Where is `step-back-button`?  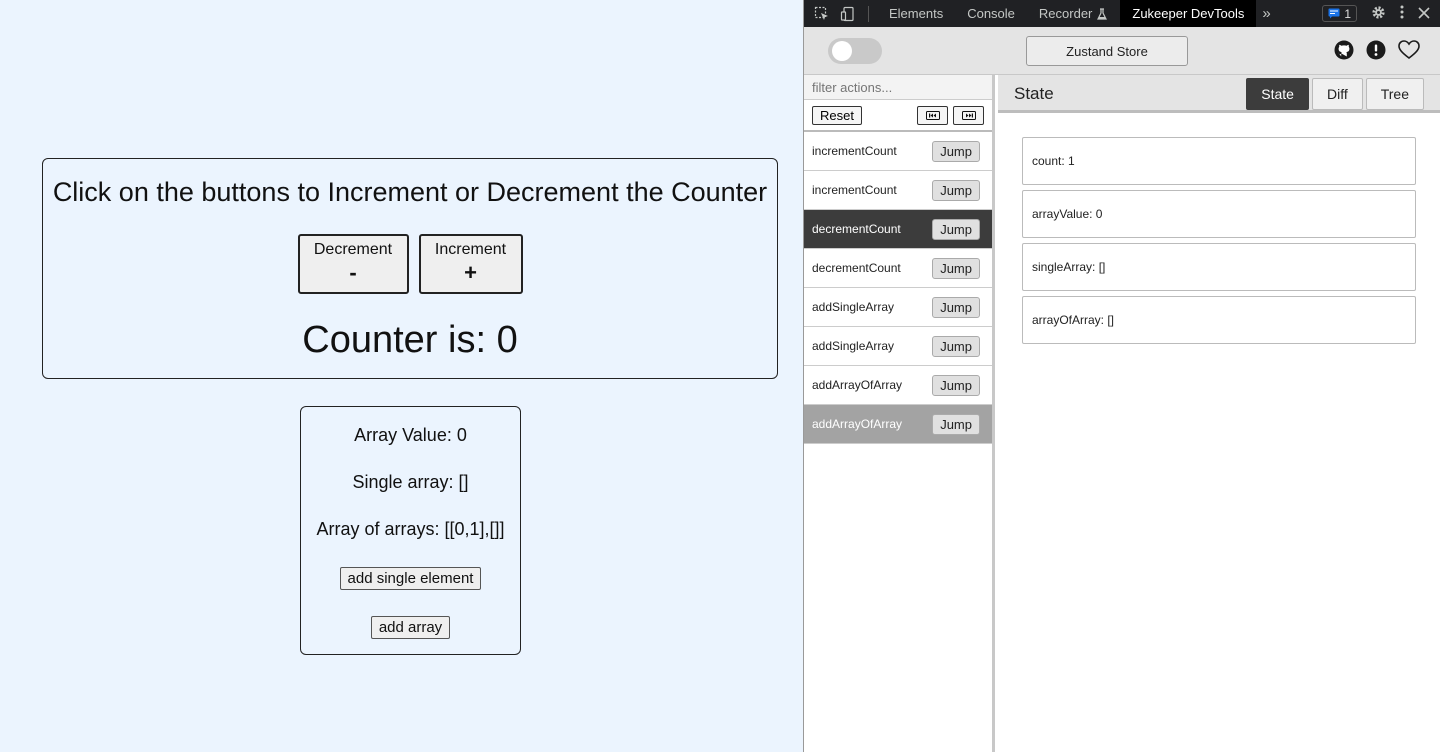 step-back-button is located at coordinates (932, 115).